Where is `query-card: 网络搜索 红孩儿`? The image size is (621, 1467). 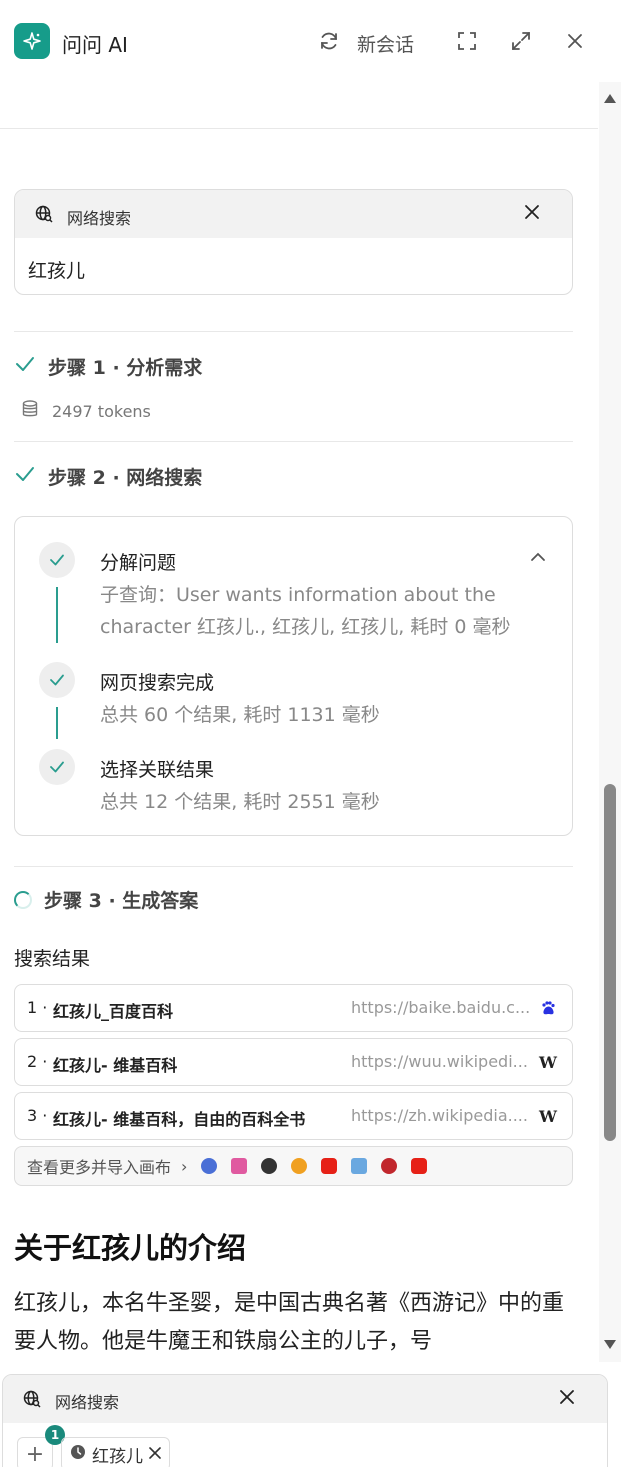
query-card: 网络搜索 红孩儿 is located at coordinates (293, 242).